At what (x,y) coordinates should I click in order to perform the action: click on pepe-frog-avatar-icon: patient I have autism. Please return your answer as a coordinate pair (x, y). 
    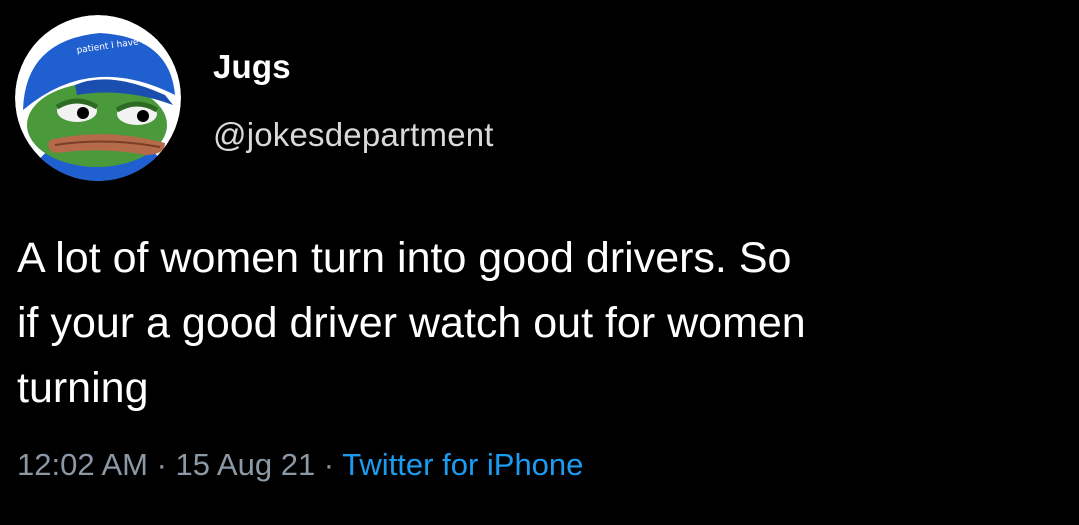
    Looking at the image, I should click on (98, 98).